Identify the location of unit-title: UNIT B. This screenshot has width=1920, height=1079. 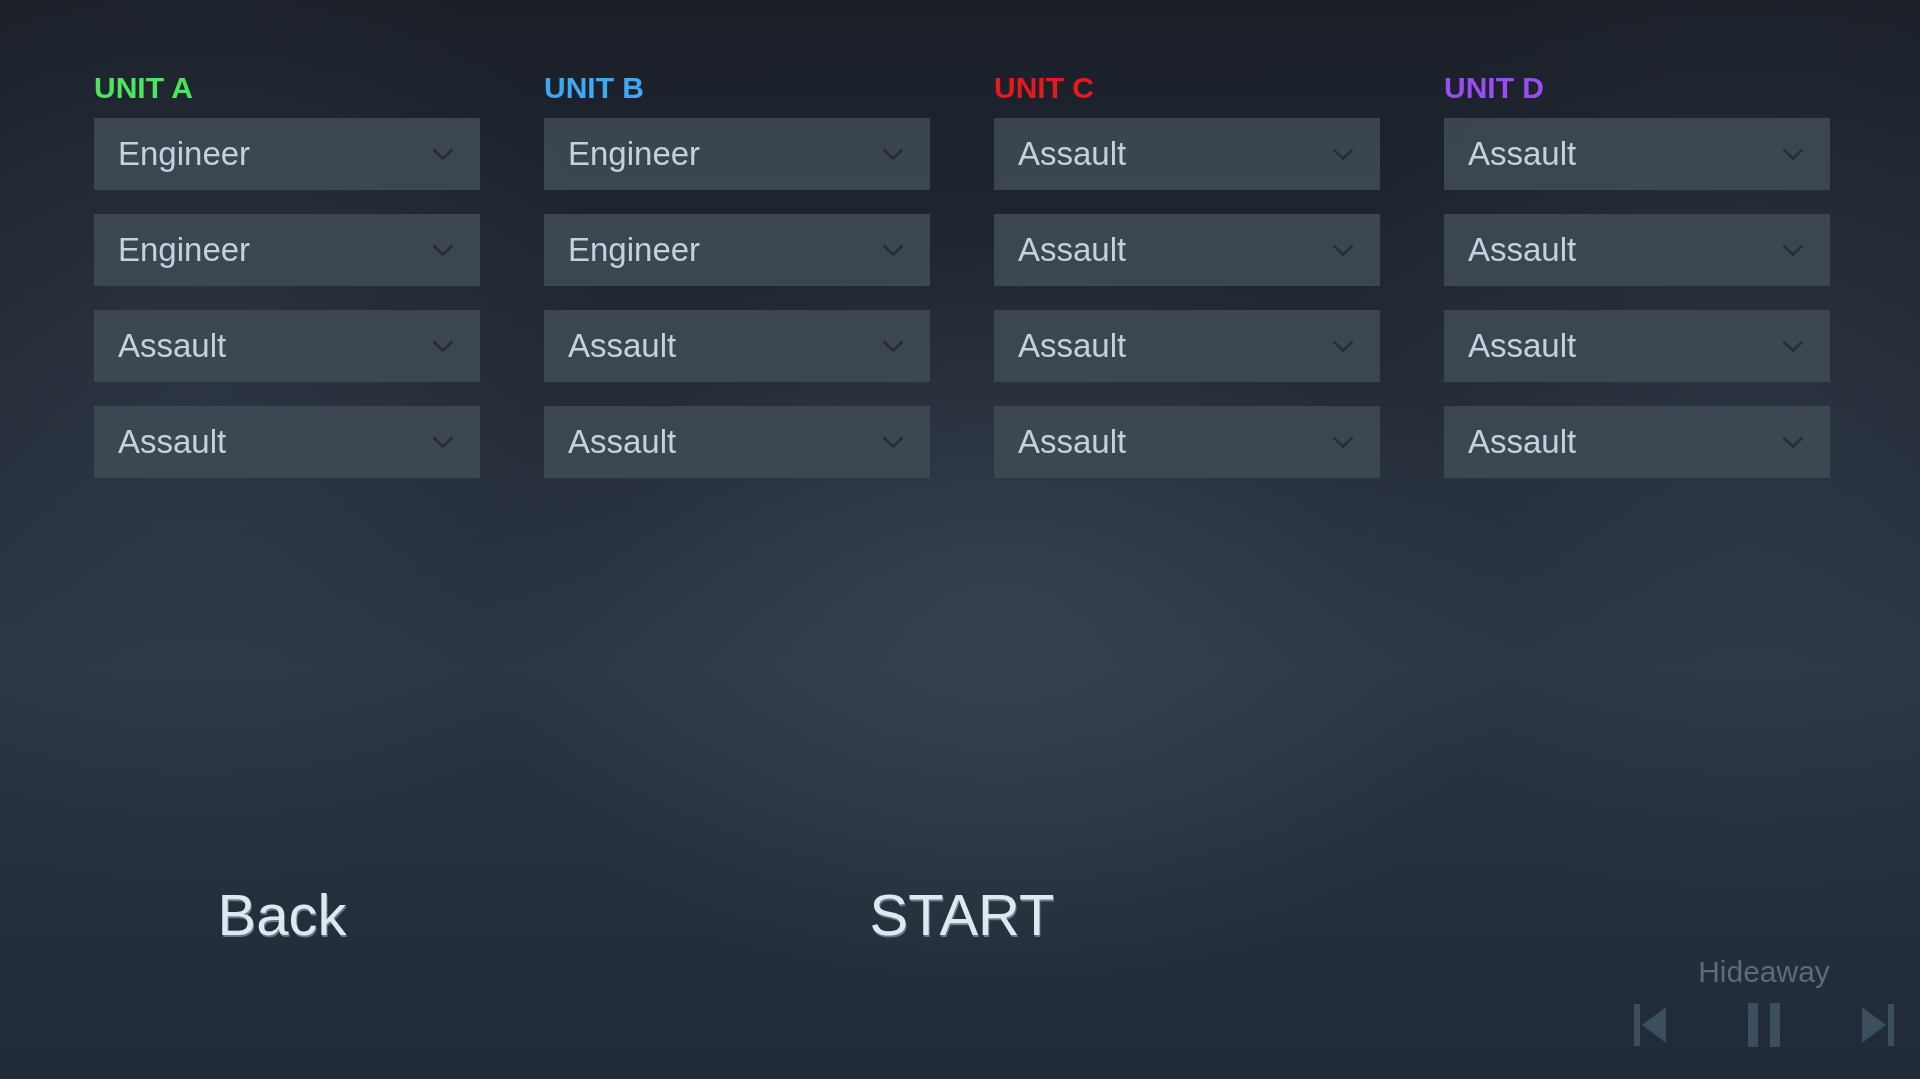
(594, 88).